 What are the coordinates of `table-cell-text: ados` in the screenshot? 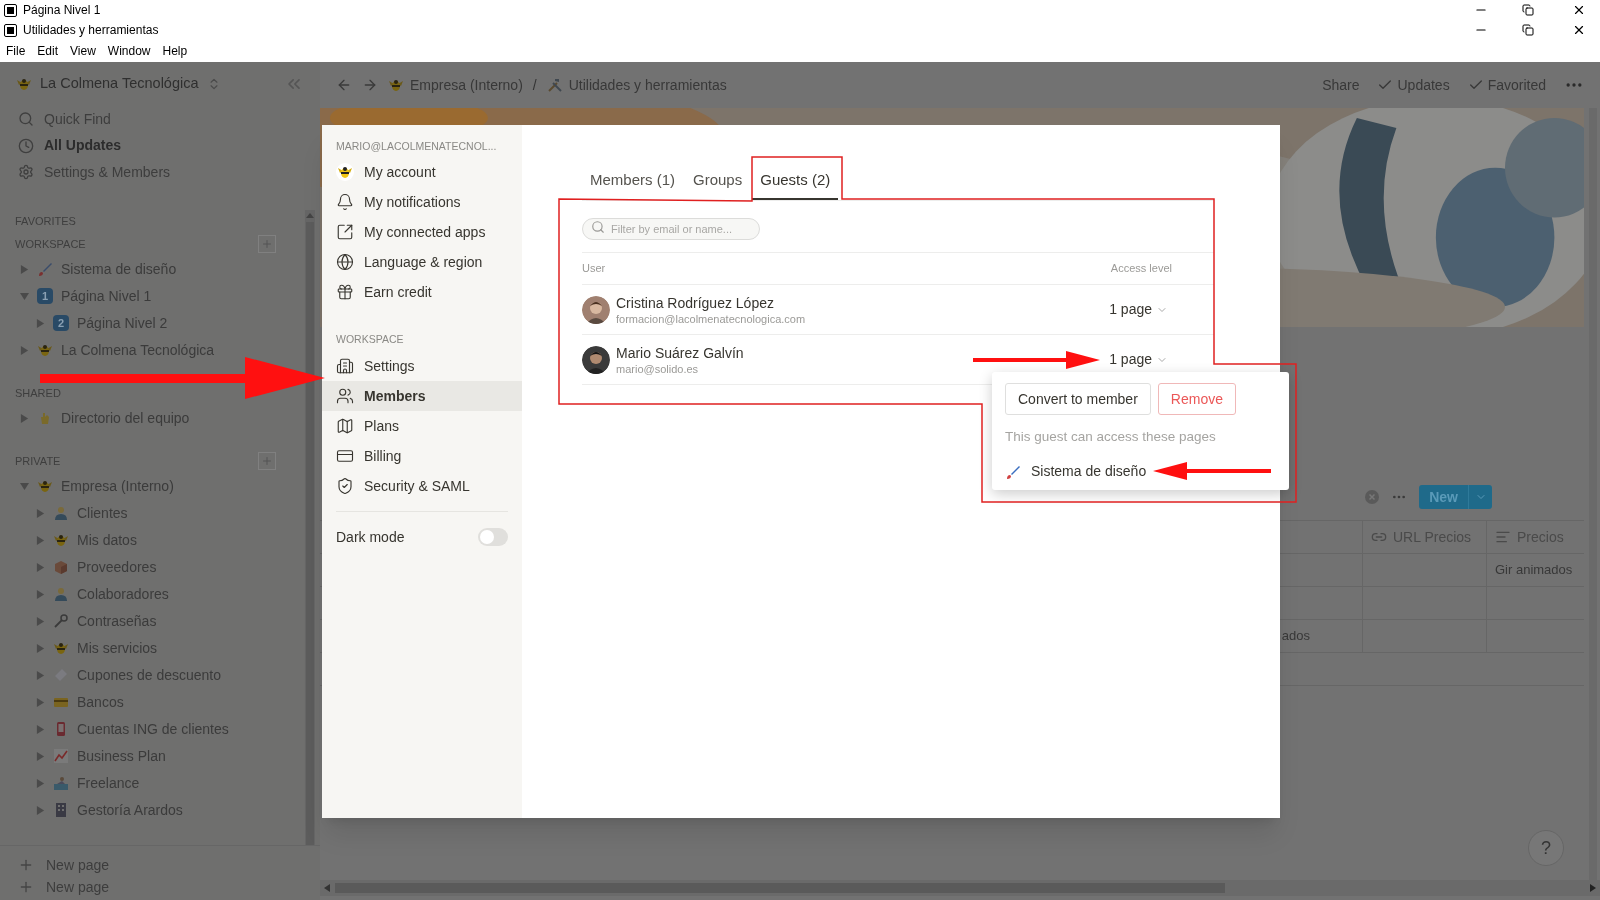 It's located at (1295, 636).